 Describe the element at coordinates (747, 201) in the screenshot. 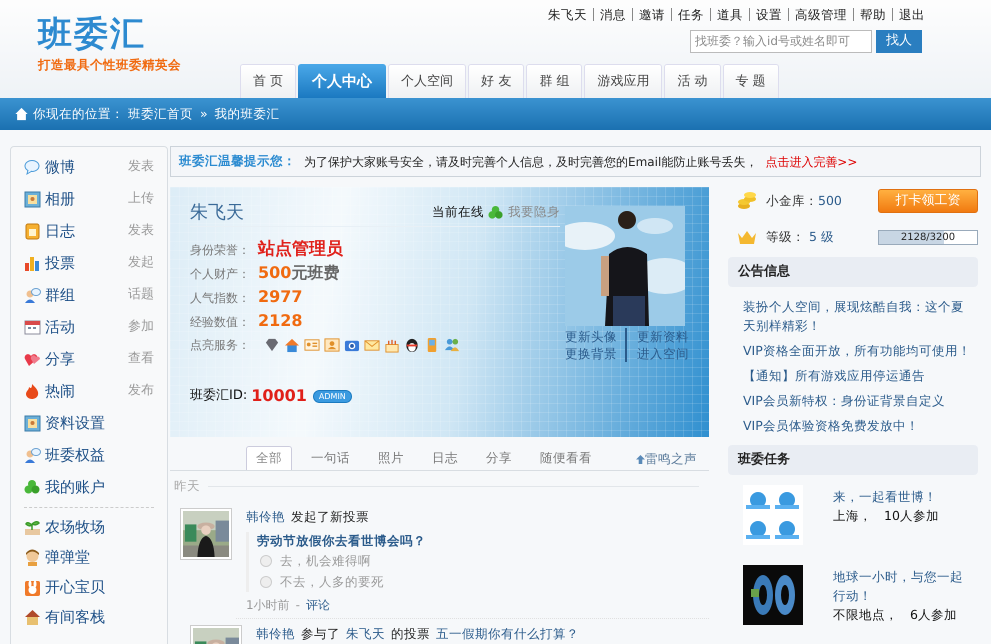

I see `coins-icon` at that location.